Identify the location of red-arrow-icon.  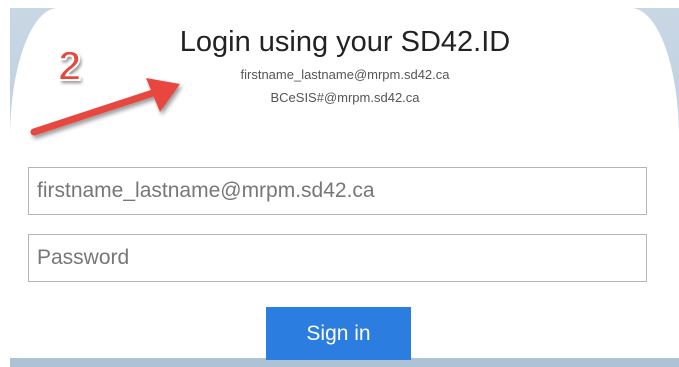
(105, 107).